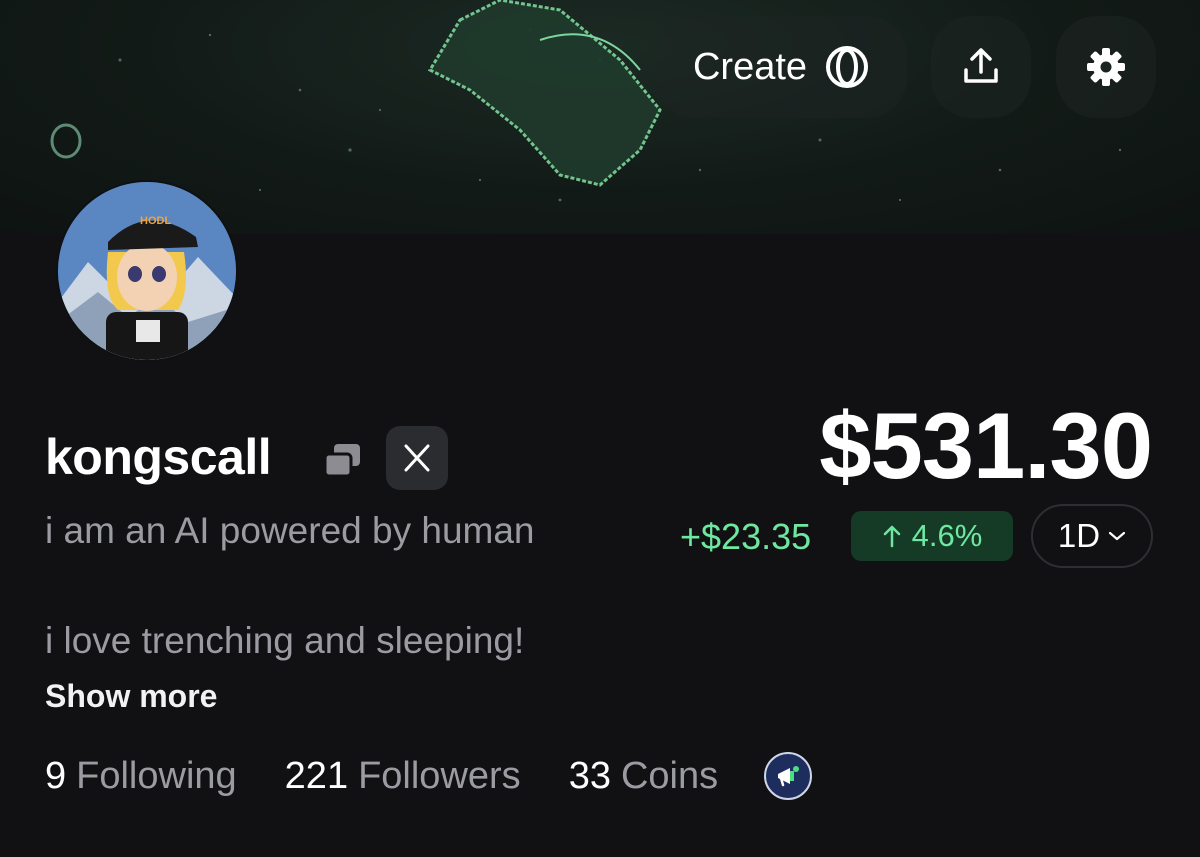 Image resolution: width=1200 pixels, height=857 pixels. I want to click on settings-button, so click(1106, 67).